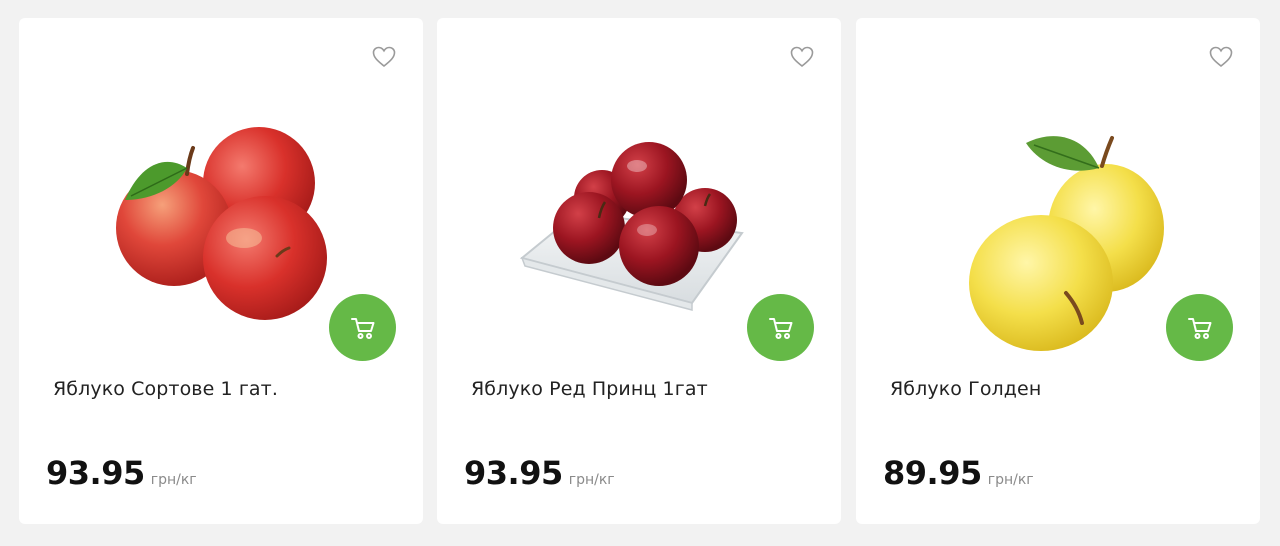  Describe the element at coordinates (219, 223) in the screenshot. I see `product-image-red-apples` at that location.